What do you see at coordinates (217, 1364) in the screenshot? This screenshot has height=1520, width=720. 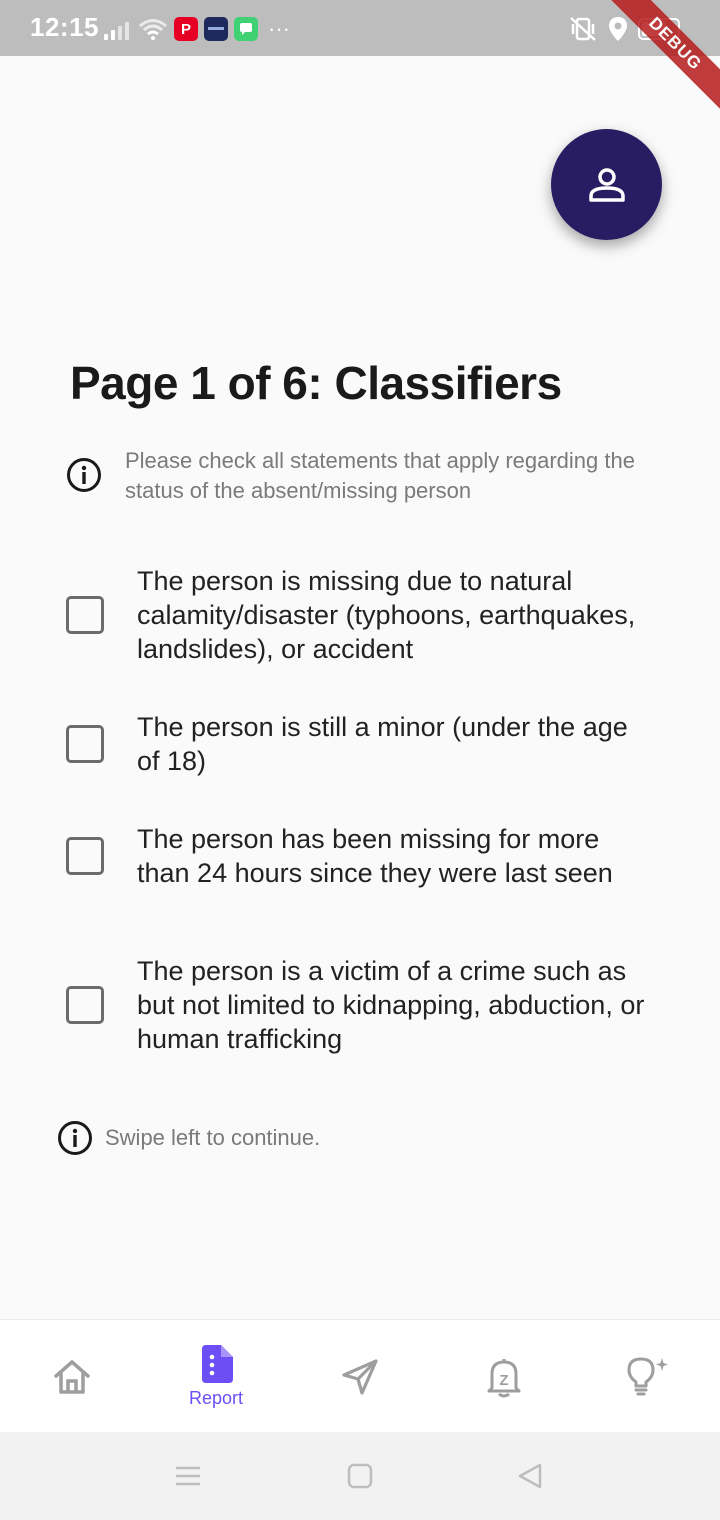 I see `report-icon` at bounding box center [217, 1364].